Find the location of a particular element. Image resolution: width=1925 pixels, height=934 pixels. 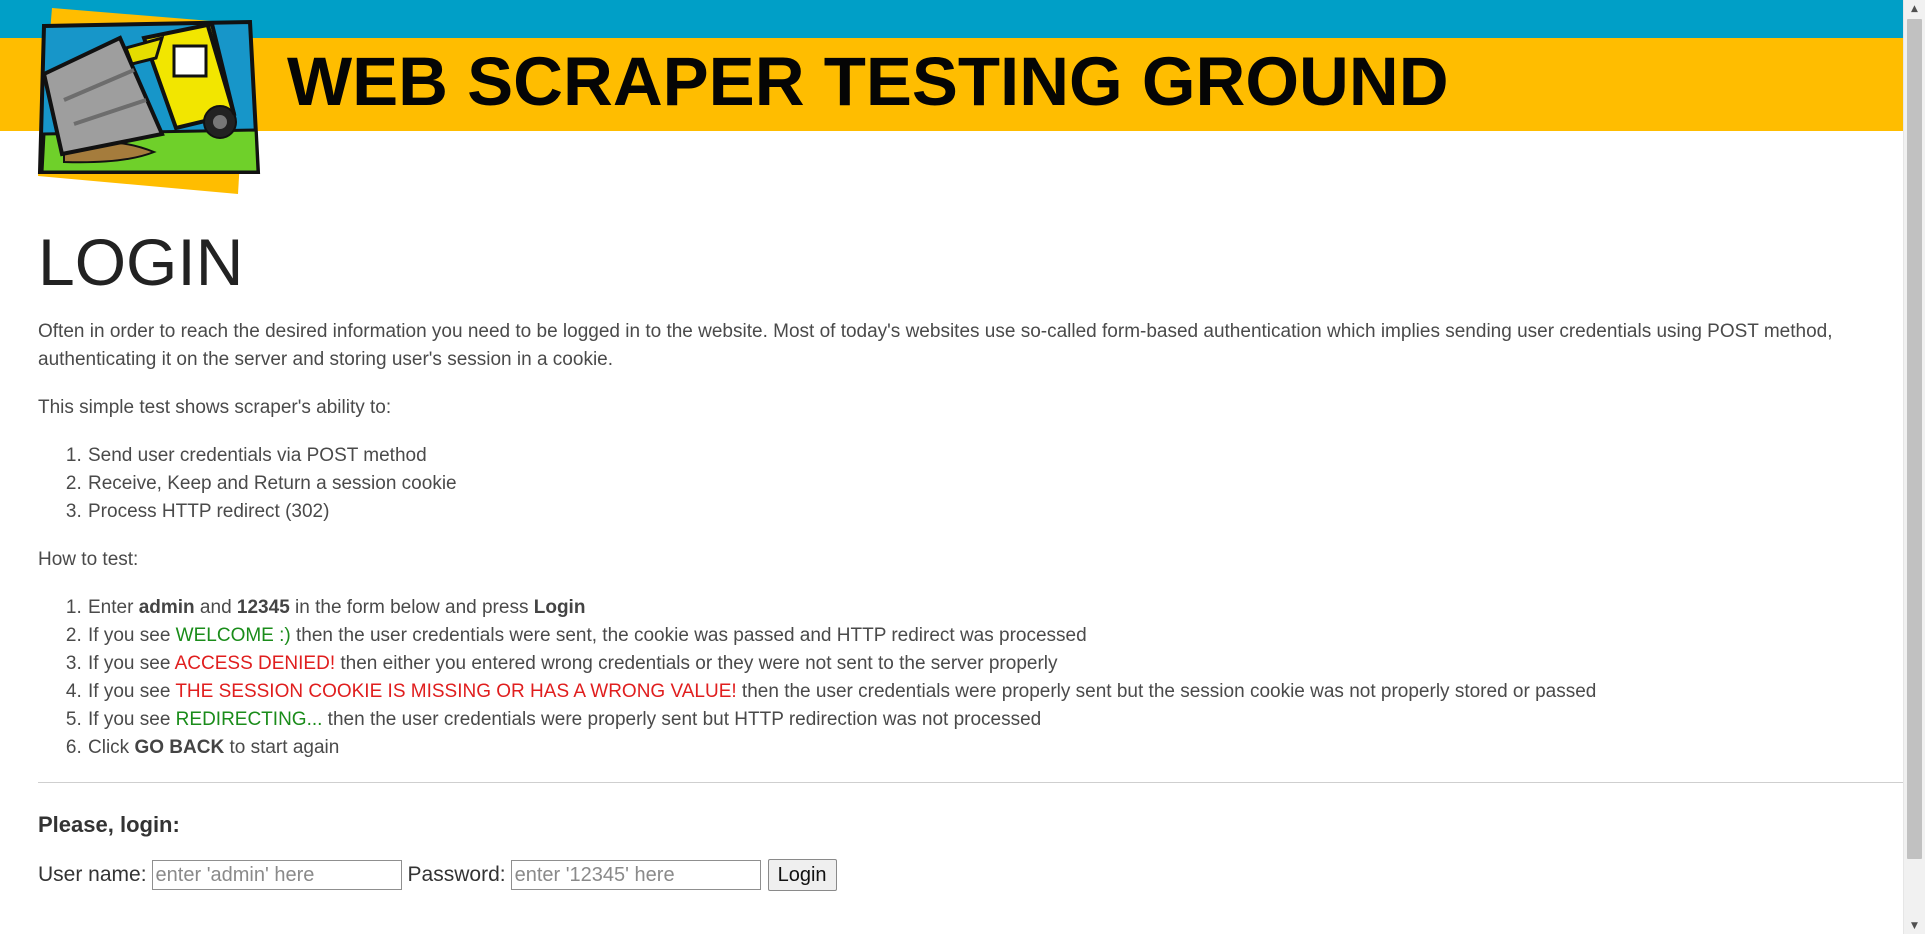

list-item: Click GO BACK to start again is located at coordinates (995, 748).